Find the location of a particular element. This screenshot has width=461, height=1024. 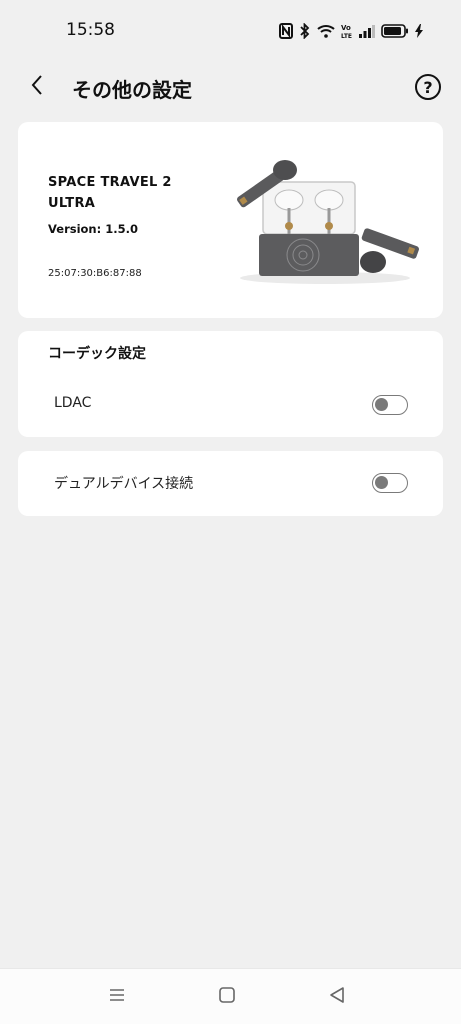

help-button: ? is located at coordinates (428, 87).